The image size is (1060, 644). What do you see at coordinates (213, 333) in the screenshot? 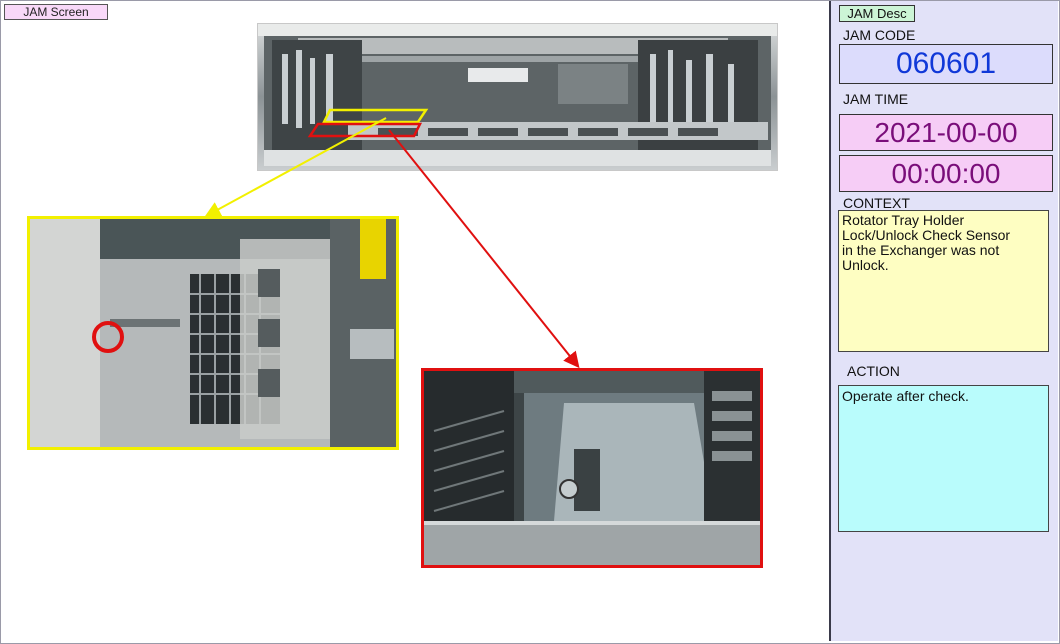
I see `tray-holder-detail-photo` at bounding box center [213, 333].